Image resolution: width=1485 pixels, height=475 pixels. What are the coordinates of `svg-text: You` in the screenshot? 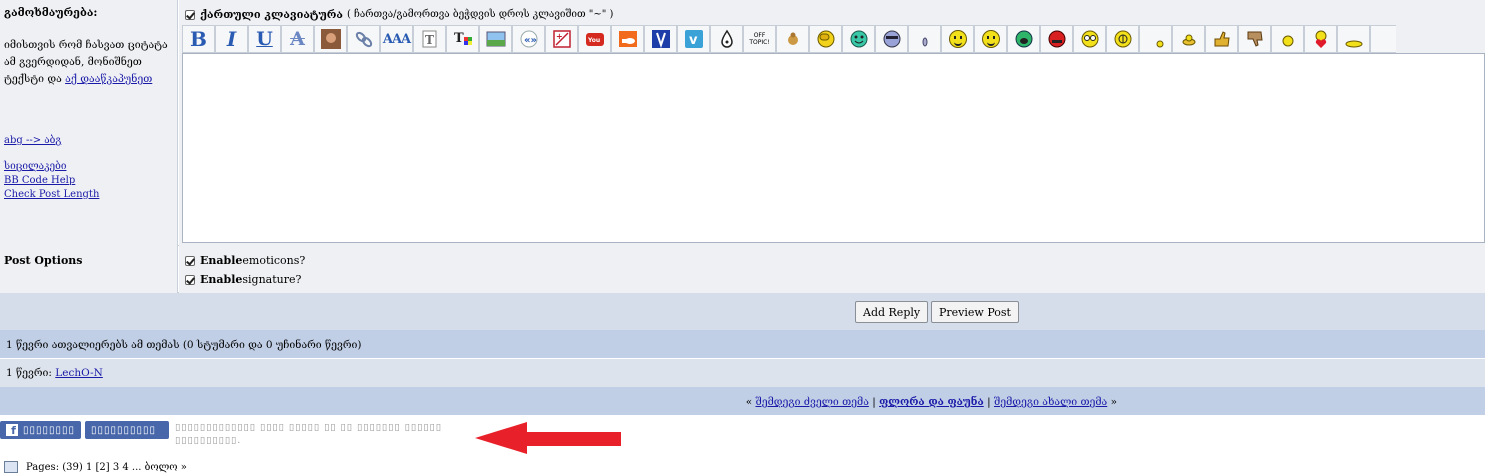 It's located at (593, 40).